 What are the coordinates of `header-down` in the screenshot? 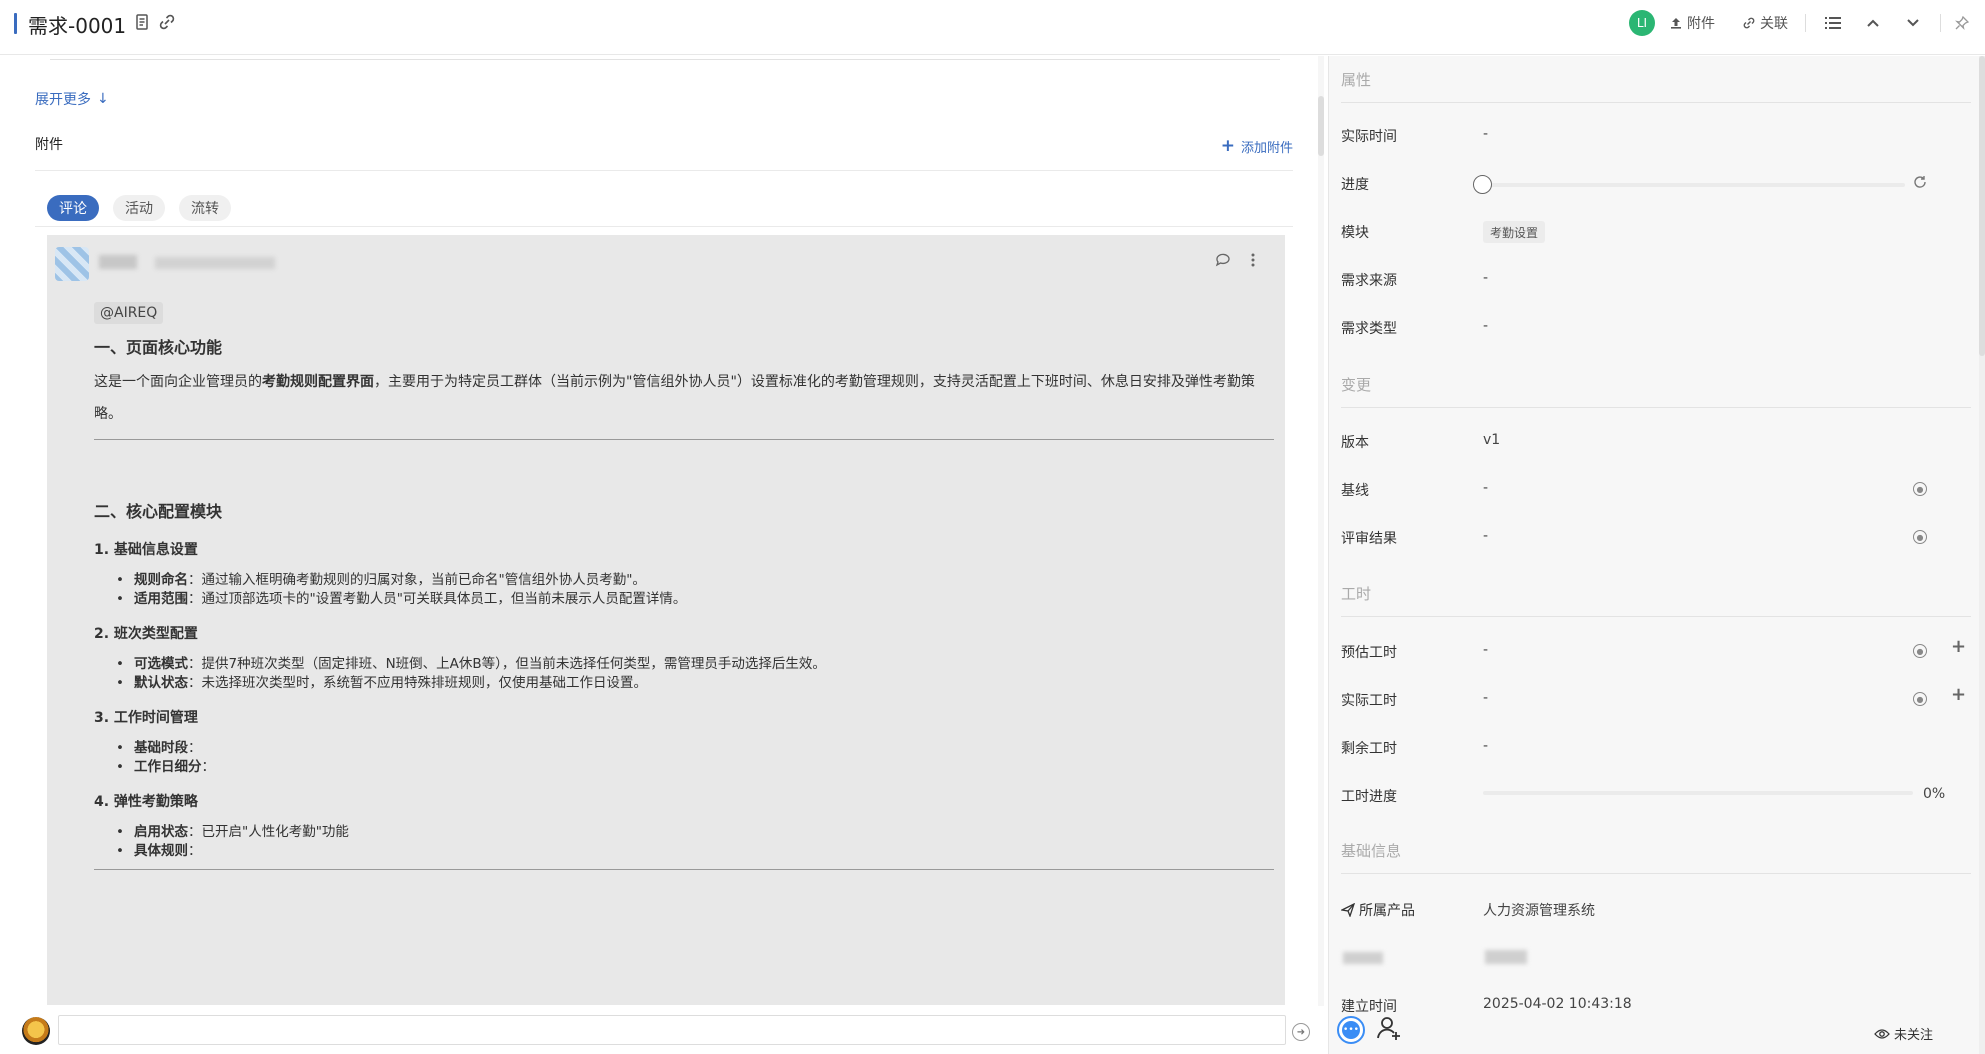 It's located at (1913, 23).